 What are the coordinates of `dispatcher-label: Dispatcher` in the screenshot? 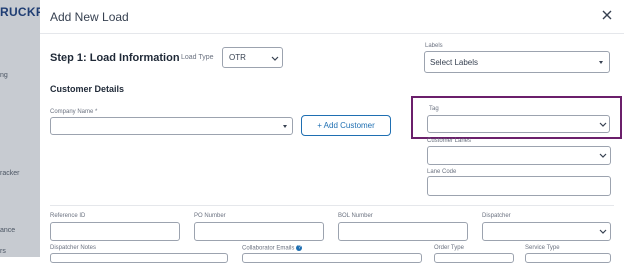 It's located at (496, 216).